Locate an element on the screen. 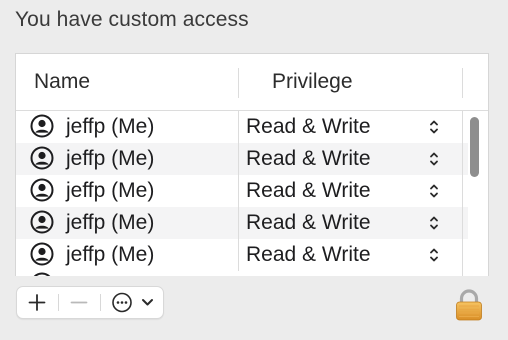 Image resolution: width=508 pixels, height=340 pixels. ellipsis-circle-icon is located at coordinates (132, 302).